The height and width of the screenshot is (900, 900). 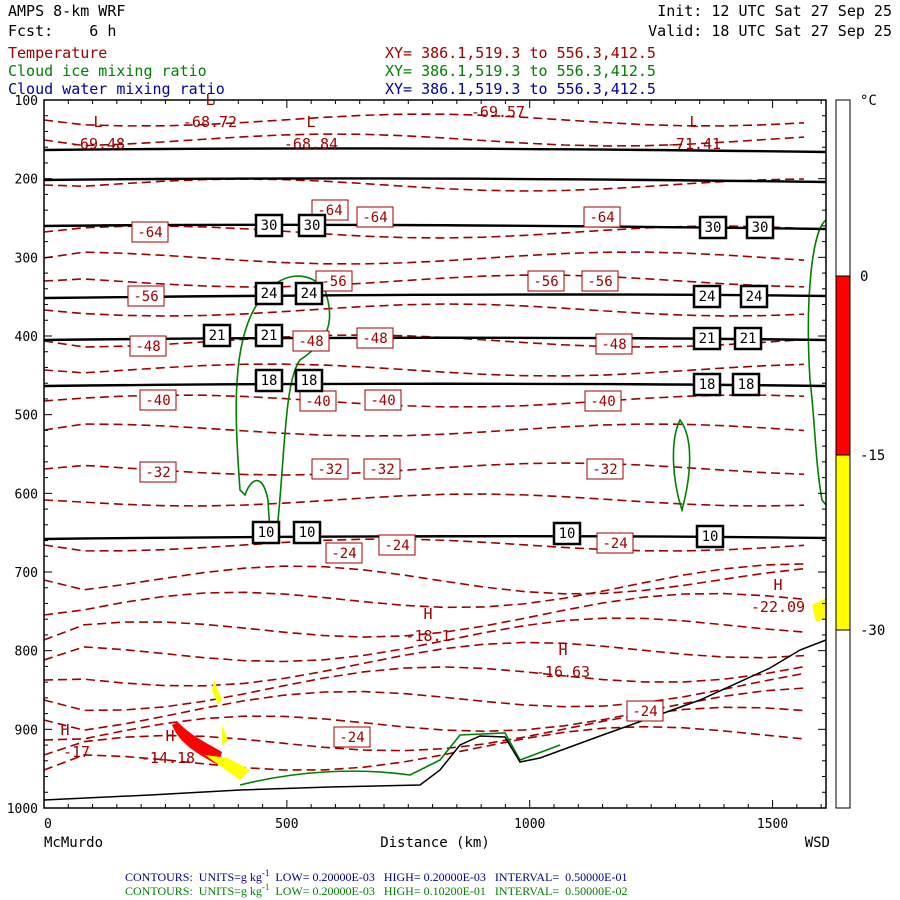 What do you see at coordinates (498, 112) in the screenshot?
I see `extremum-value: -69.57` at bounding box center [498, 112].